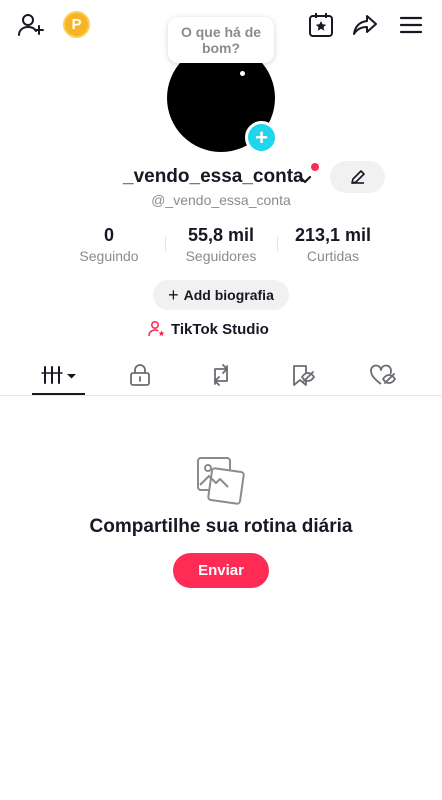 This screenshot has height=800, width=442. Describe the element at coordinates (213, 177) in the screenshot. I see `username: _vendo_essa_conta` at that location.